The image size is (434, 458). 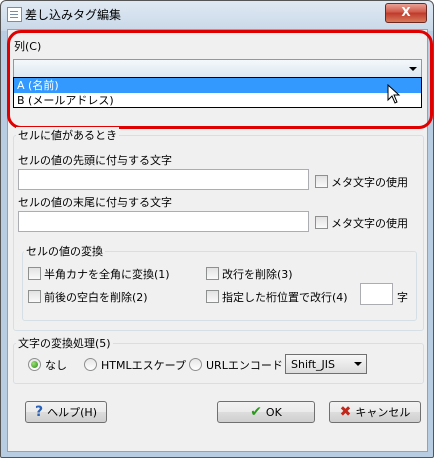 I want to click on trim-spaces-label: 前後の空白を削除(2), so click(x=96, y=297).